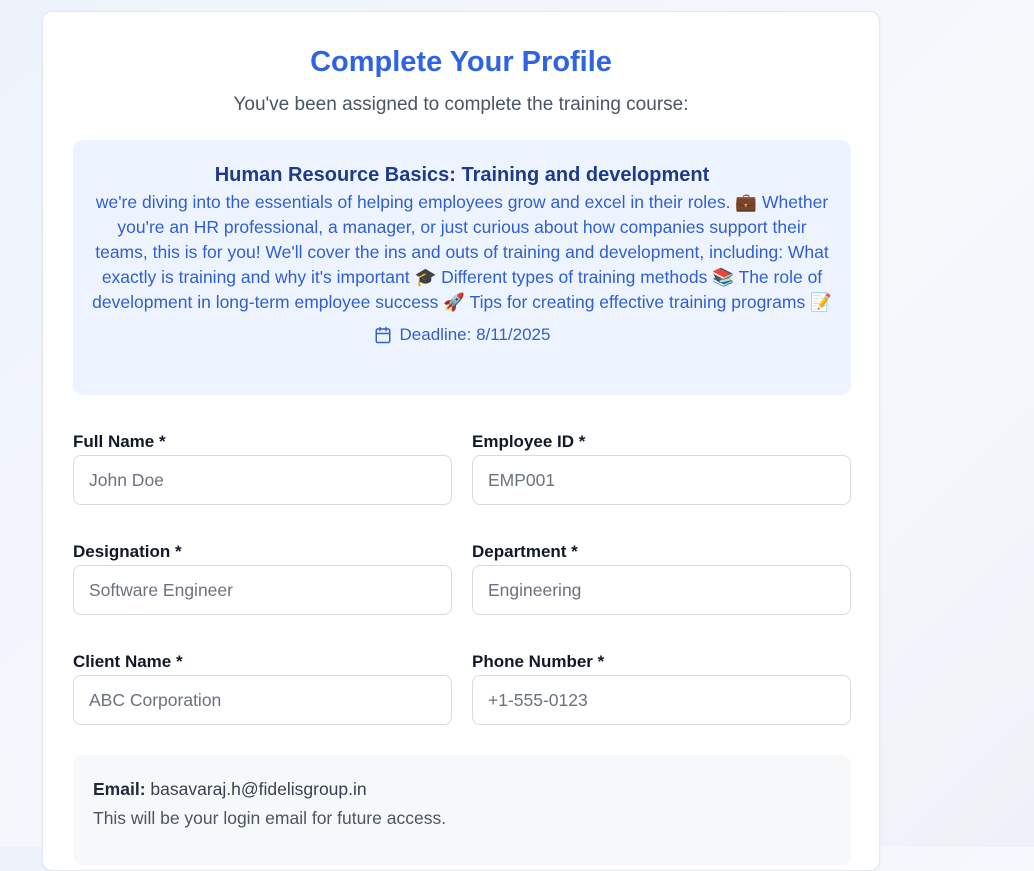 Image resolution: width=1034 pixels, height=871 pixels. Describe the element at coordinates (262, 700) in the screenshot. I see `client-name-input` at that location.